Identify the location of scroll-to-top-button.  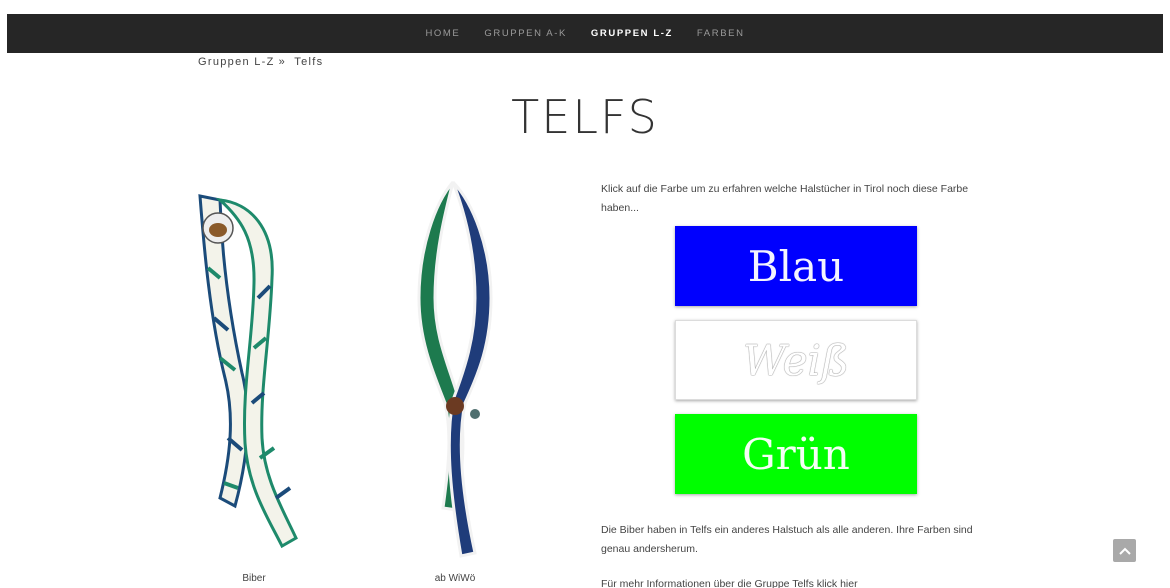
(1124, 550).